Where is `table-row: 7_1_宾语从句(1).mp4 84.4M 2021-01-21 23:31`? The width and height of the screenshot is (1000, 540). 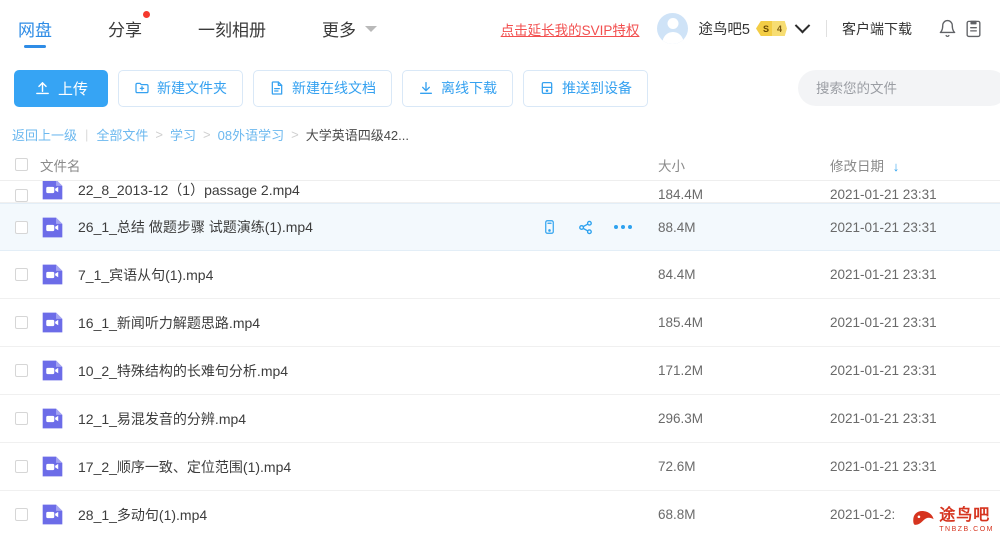 table-row: 7_1_宾语从句(1).mp4 84.4M 2021-01-21 23:31 is located at coordinates (500, 275).